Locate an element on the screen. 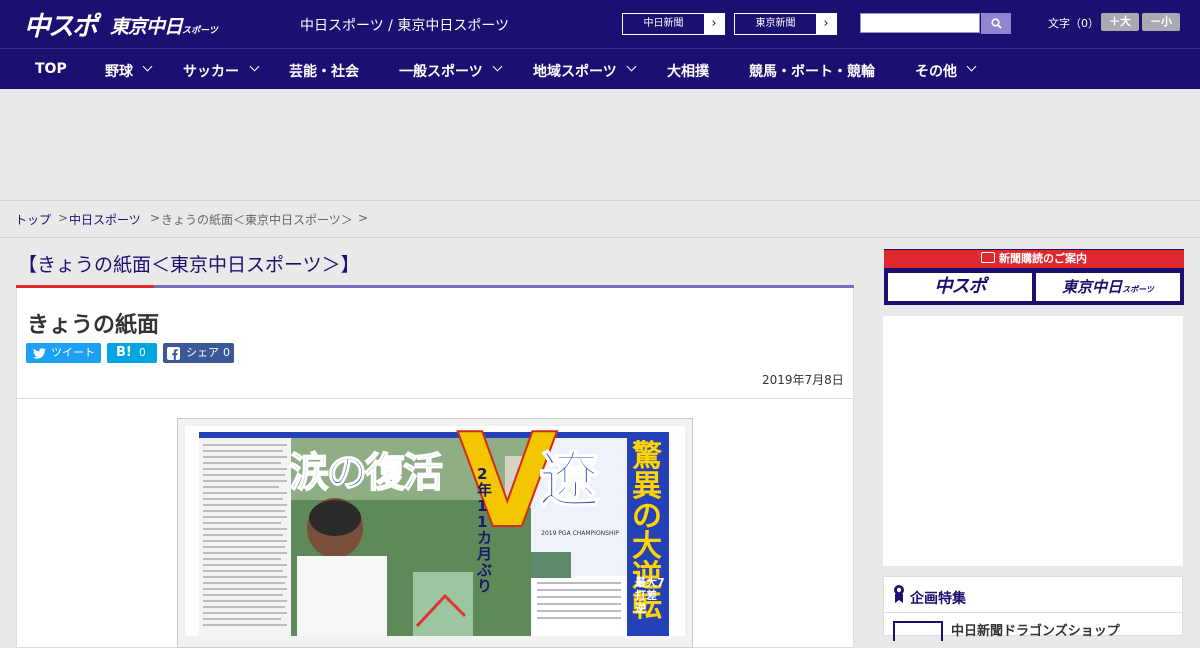 The height and width of the screenshot is (648, 1200). search-button is located at coordinates (996, 23).